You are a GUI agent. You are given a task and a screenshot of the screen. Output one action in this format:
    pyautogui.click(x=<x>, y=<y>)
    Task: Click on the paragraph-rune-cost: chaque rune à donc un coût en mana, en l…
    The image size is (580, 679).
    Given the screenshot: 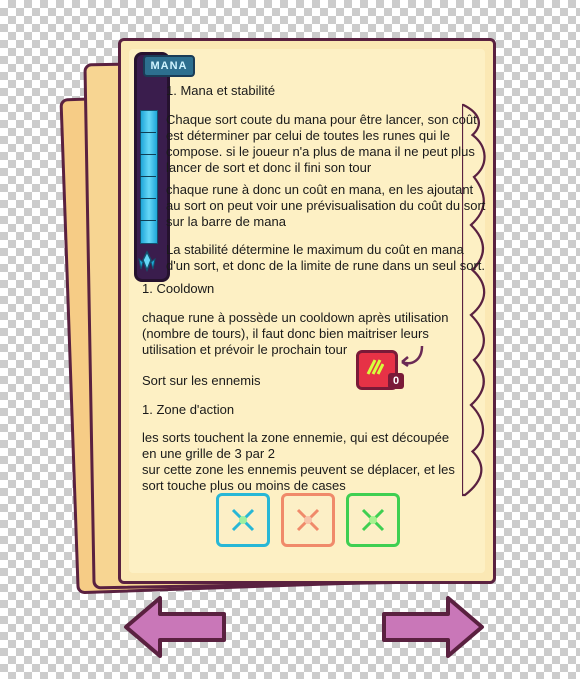 What is the action you would take?
    pyautogui.click(x=326, y=205)
    